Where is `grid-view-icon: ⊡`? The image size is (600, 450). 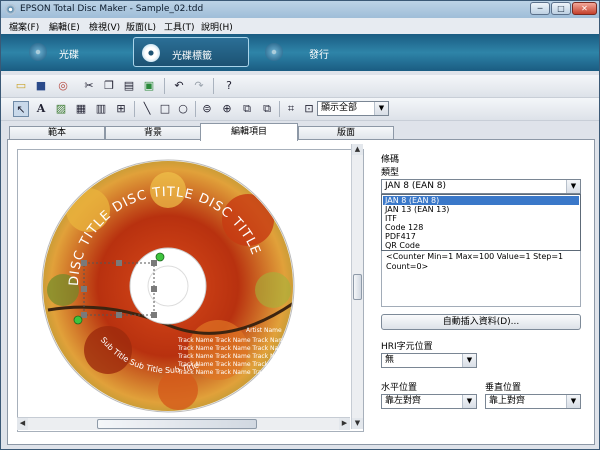 grid-view-icon: ⊡ is located at coordinates (309, 109).